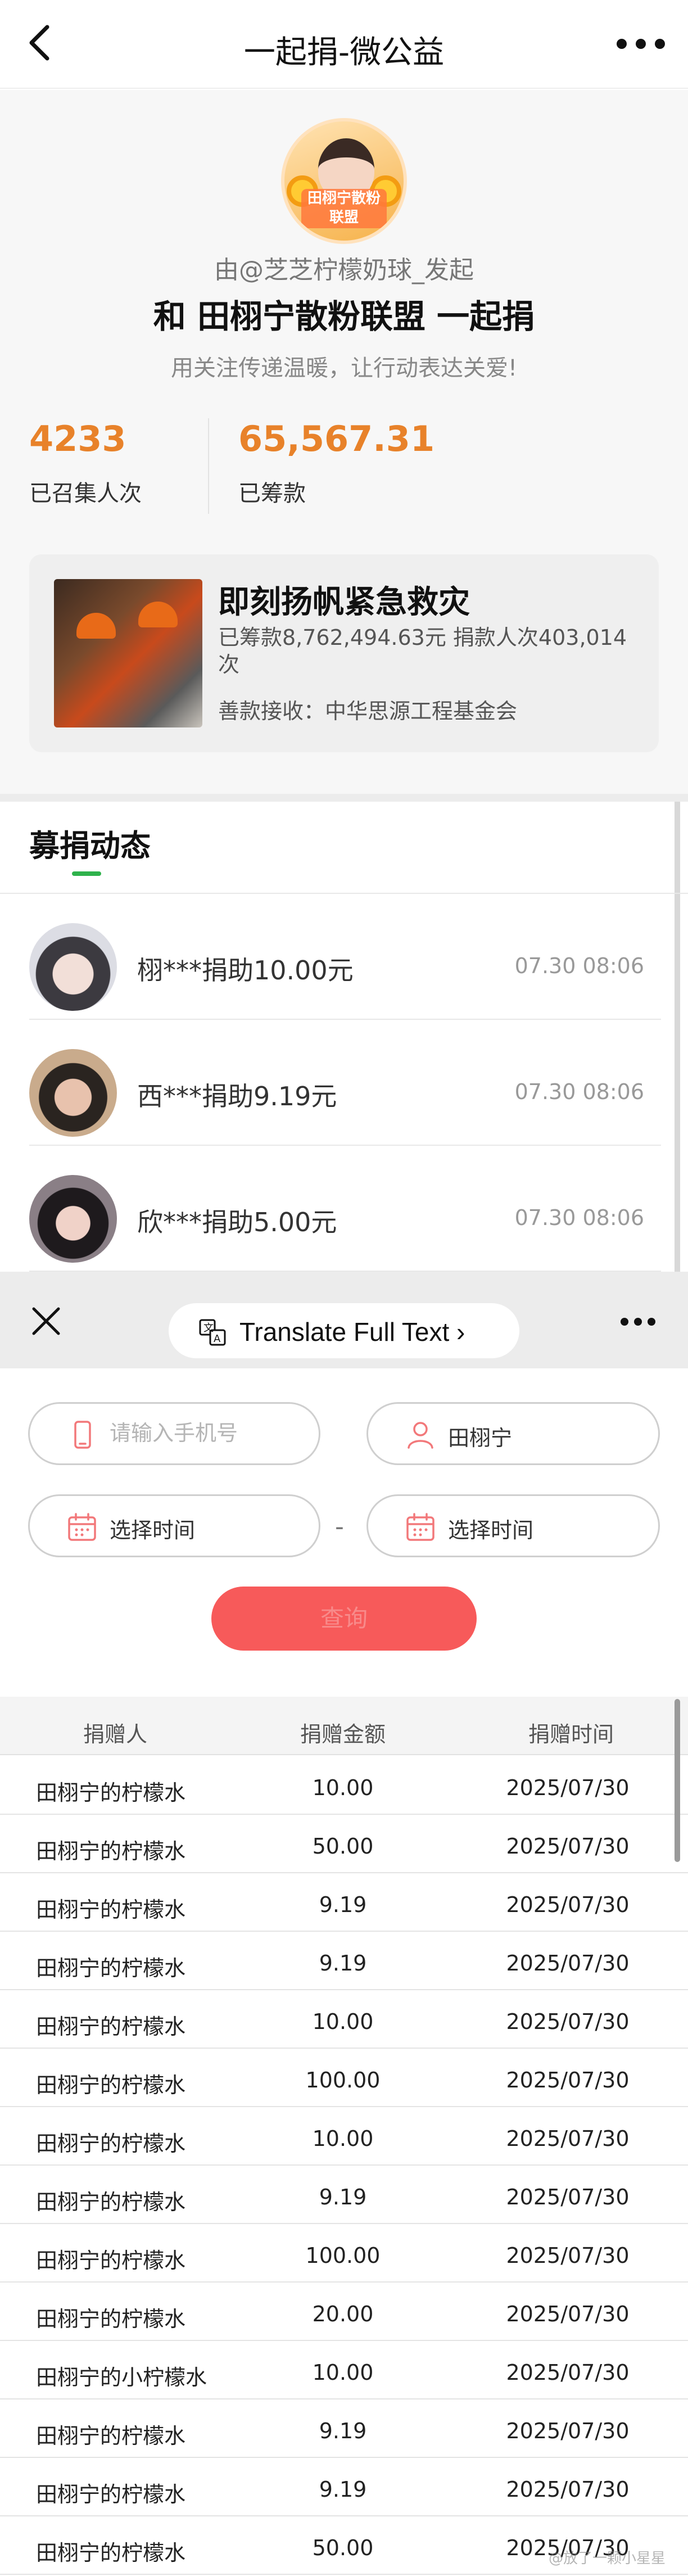 This screenshot has height=2576, width=688. Describe the element at coordinates (121, 2377) in the screenshot. I see `donor-cell: 田栩宁的小柠檬水` at that location.